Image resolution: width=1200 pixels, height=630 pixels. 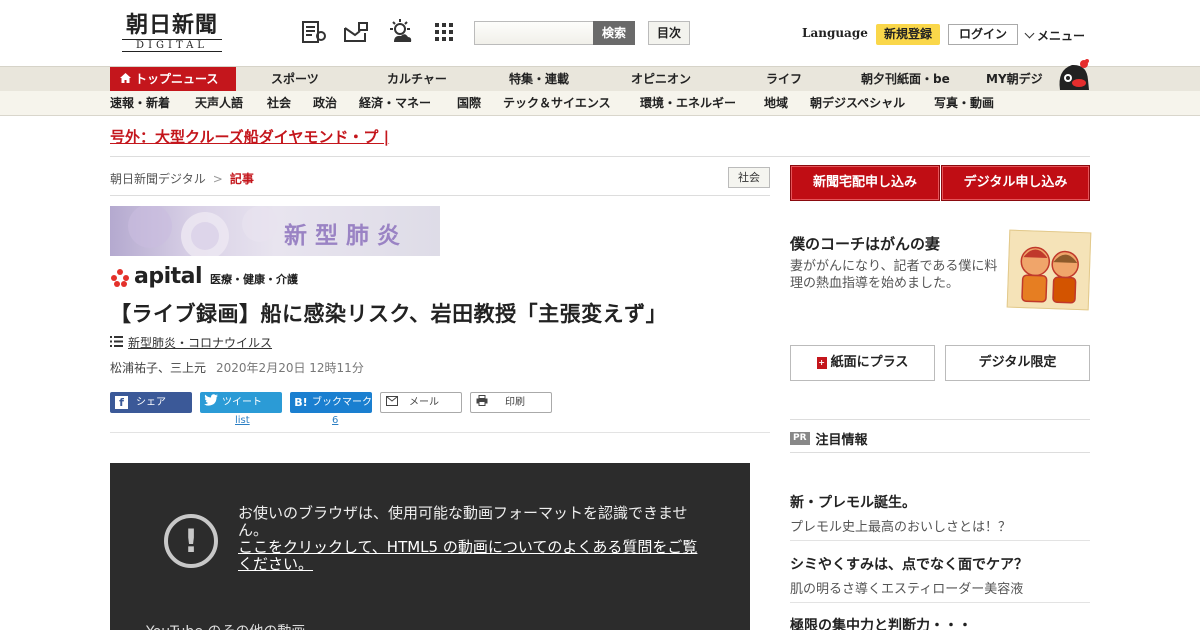 I want to click on pr-badge: PR, so click(x=800, y=438).